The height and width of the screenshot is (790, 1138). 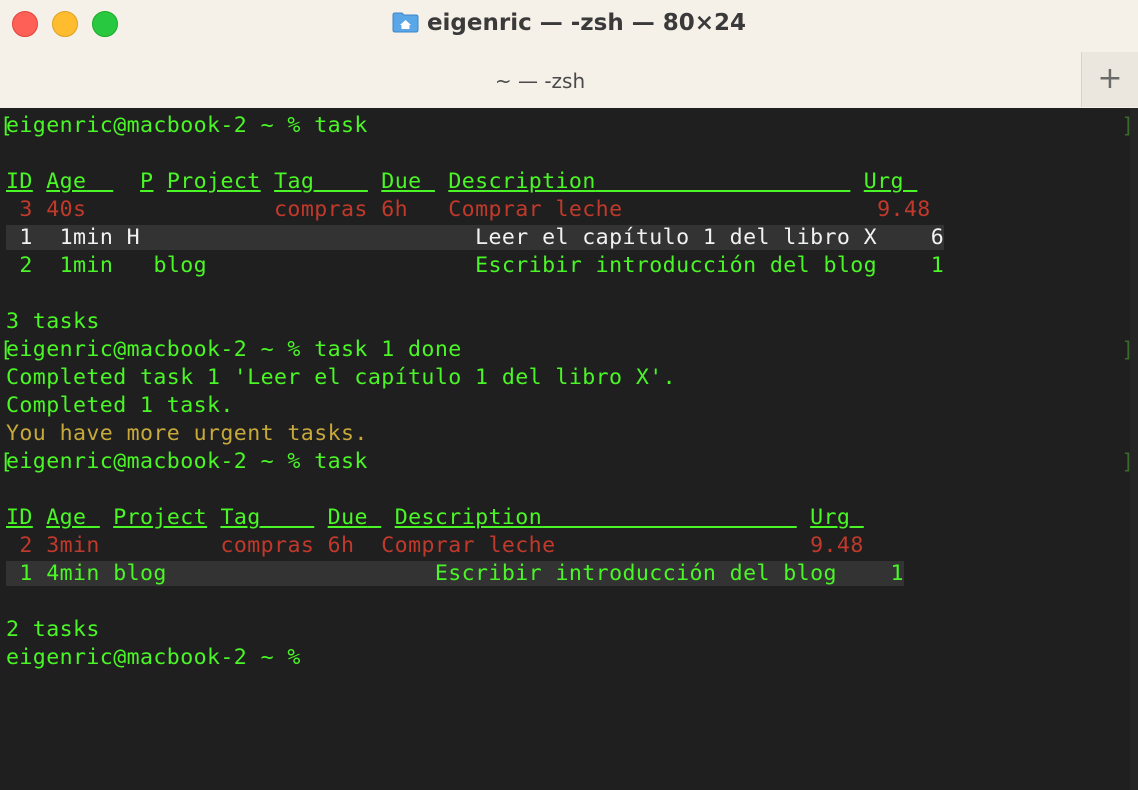 What do you see at coordinates (475, 209) in the screenshot?
I see `table-row: 3 40s compras 6h Comprar leche 9.48` at bounding box center [475, 209].